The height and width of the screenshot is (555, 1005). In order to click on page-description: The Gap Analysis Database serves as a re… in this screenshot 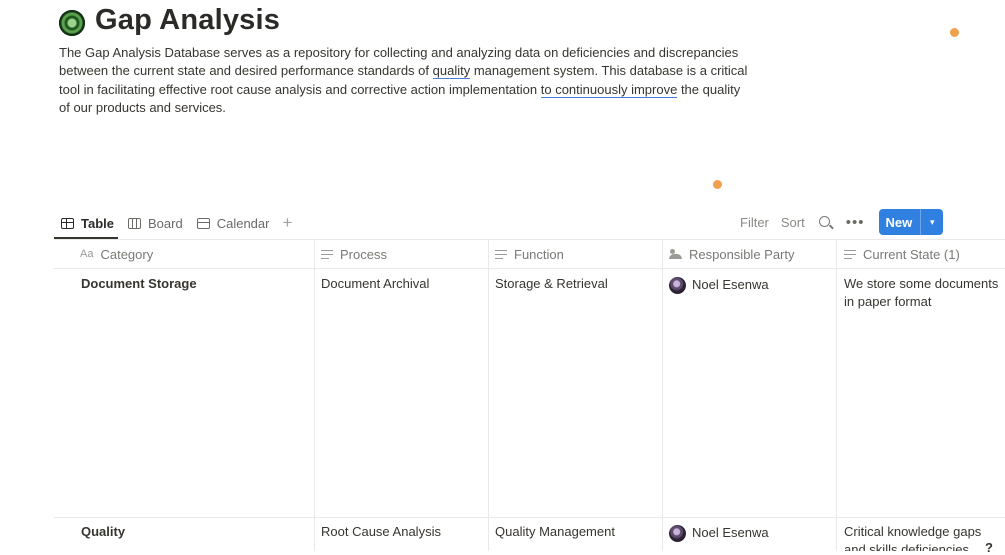, I will do `click(404, 80)`.